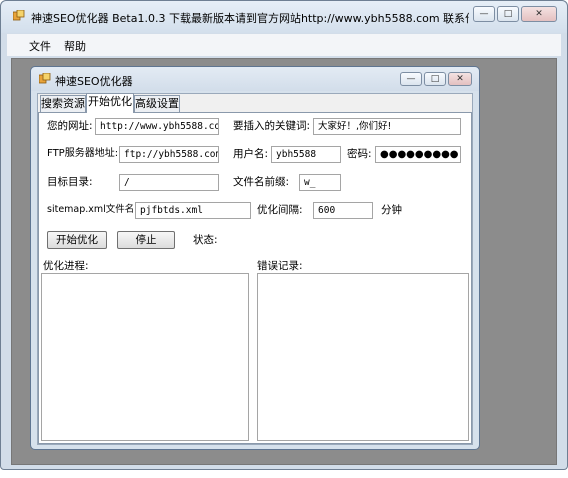 The height and width of the screenshot is (478, 568). I want to click on target-dir-label: 目标目录:, so click(70, 182).